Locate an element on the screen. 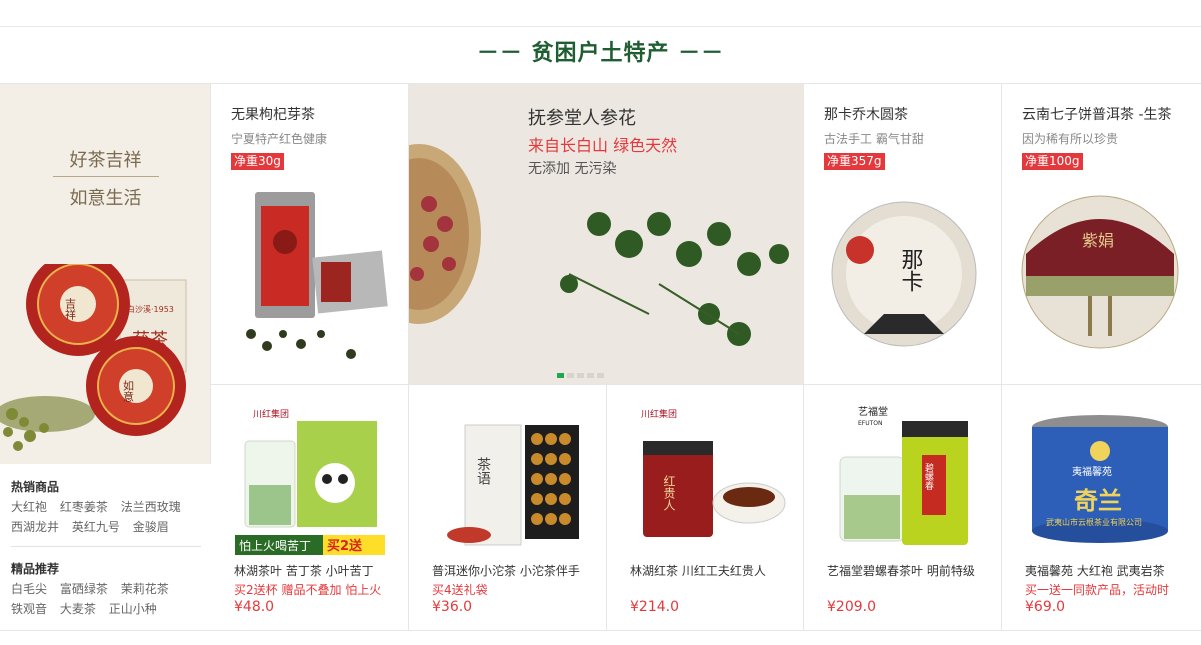 The image size is (1201, 645). box-label: 茶语 is located at coordinates (483, 471).